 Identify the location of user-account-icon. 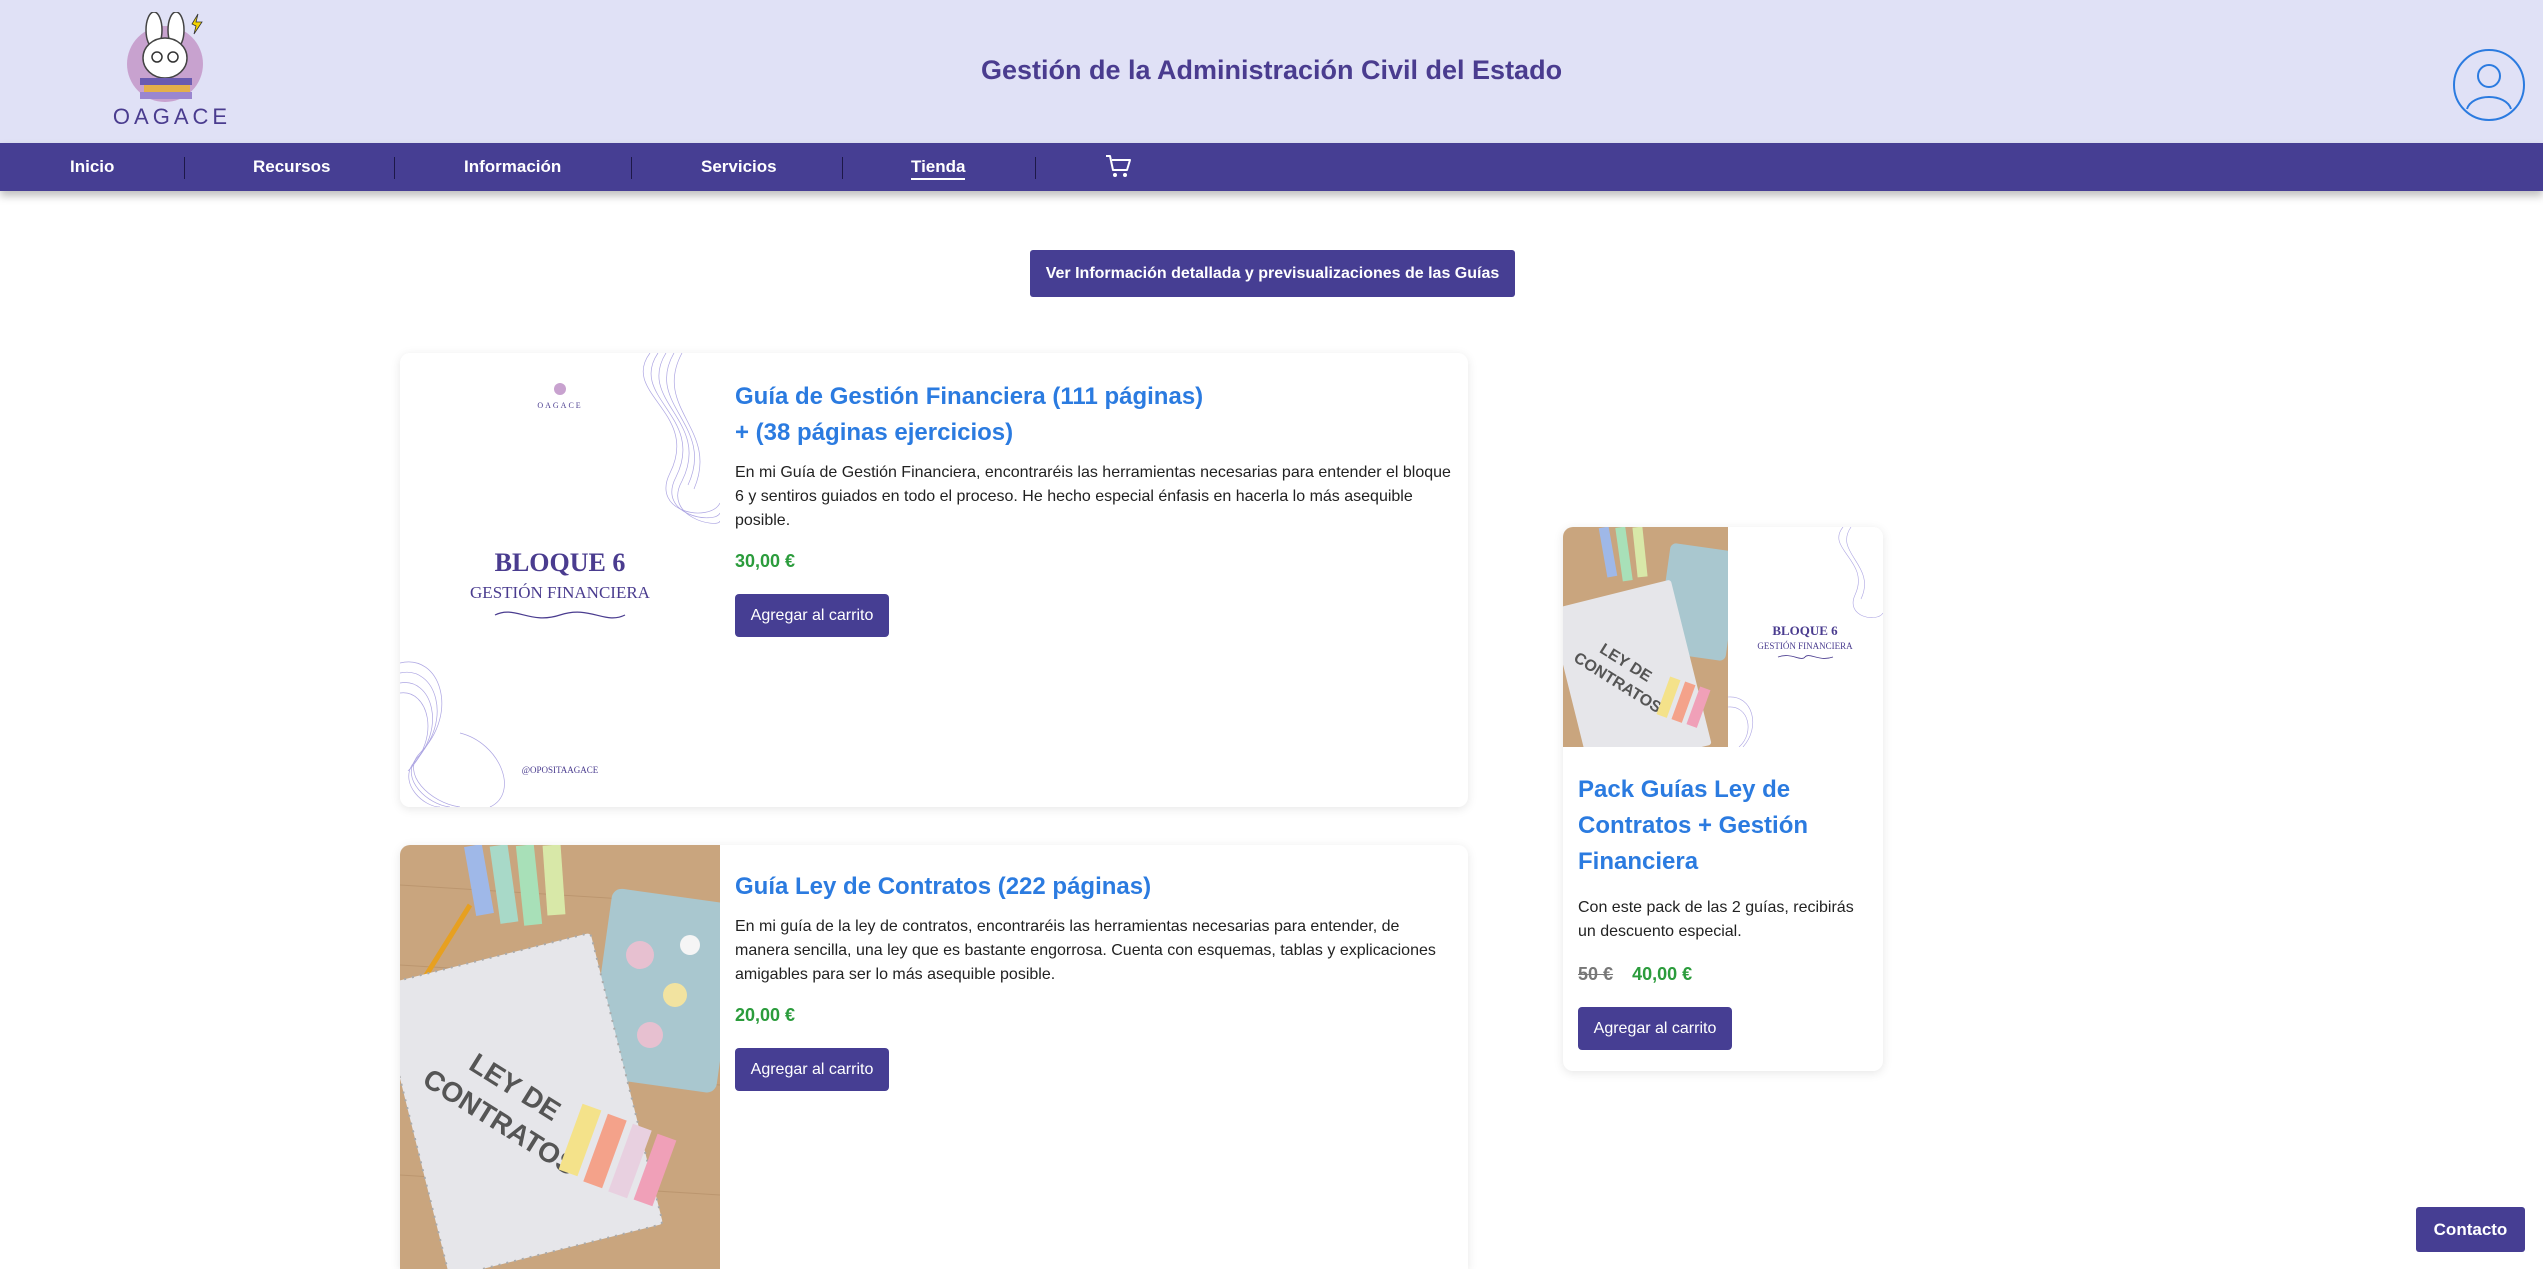
(2489, 85).